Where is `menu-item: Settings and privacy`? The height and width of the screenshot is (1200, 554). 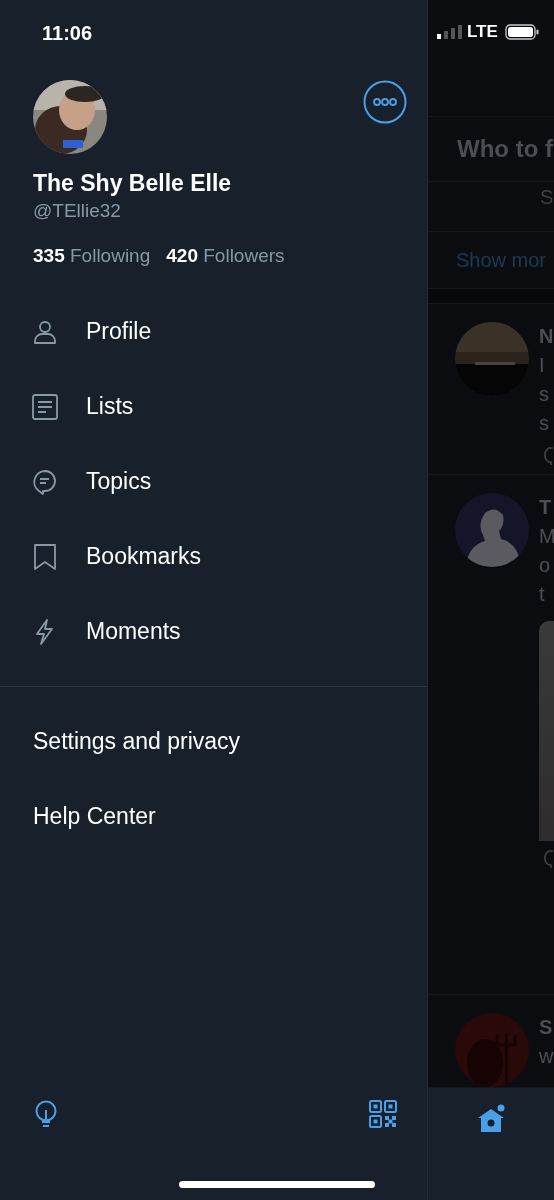 menu-item: Settings and privacy is located at coordinates (213, 741).